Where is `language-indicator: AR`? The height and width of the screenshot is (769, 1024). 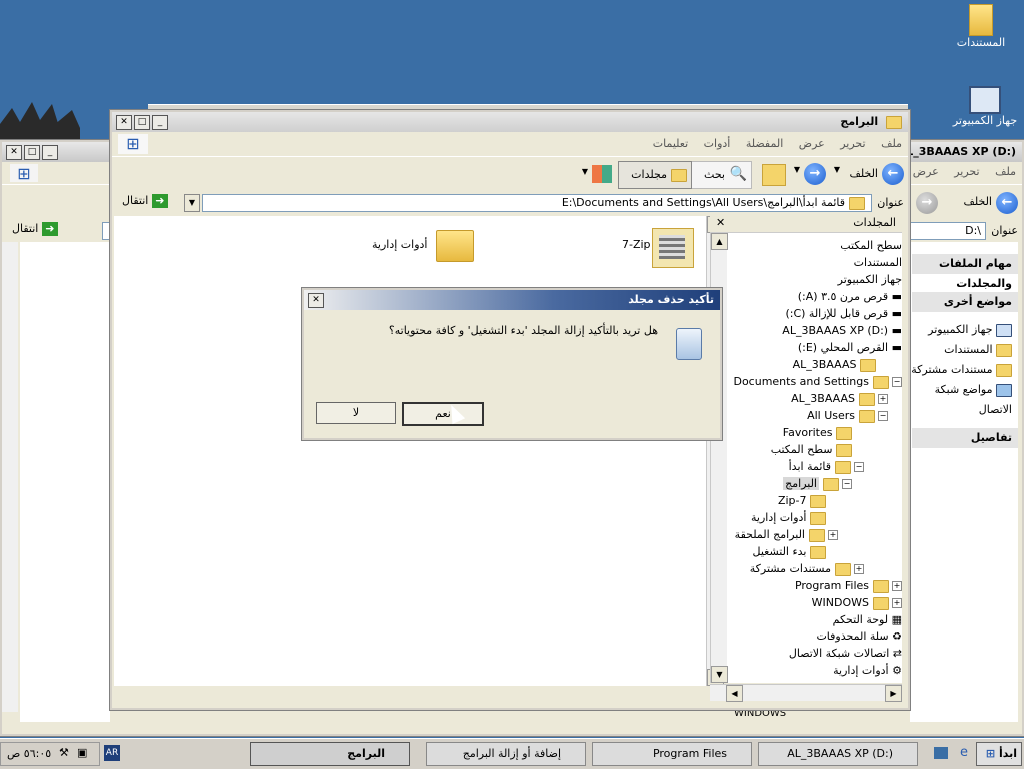 language-indicator: AR is located at coordinates (112, 753).